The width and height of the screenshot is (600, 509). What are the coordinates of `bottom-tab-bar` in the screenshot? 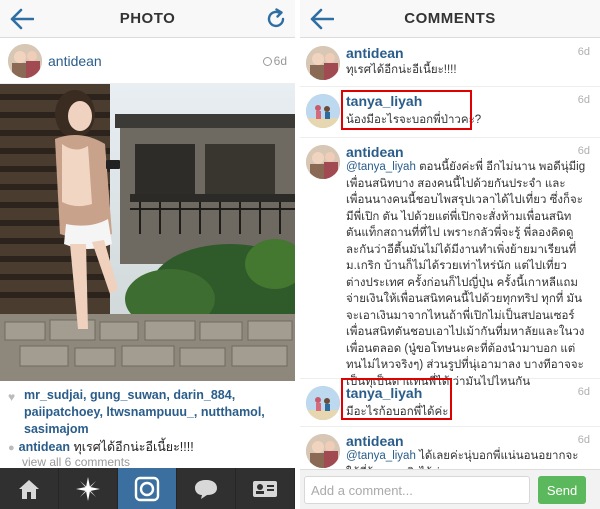 It's located at (147, 488).